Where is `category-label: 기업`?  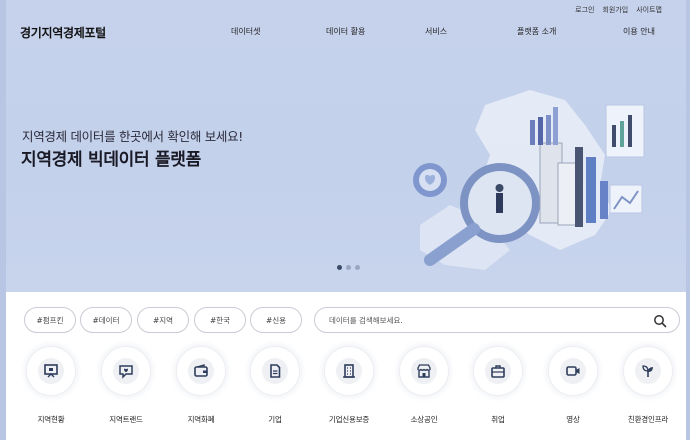 category-label: 기업 is located at coordinates (275, 419).